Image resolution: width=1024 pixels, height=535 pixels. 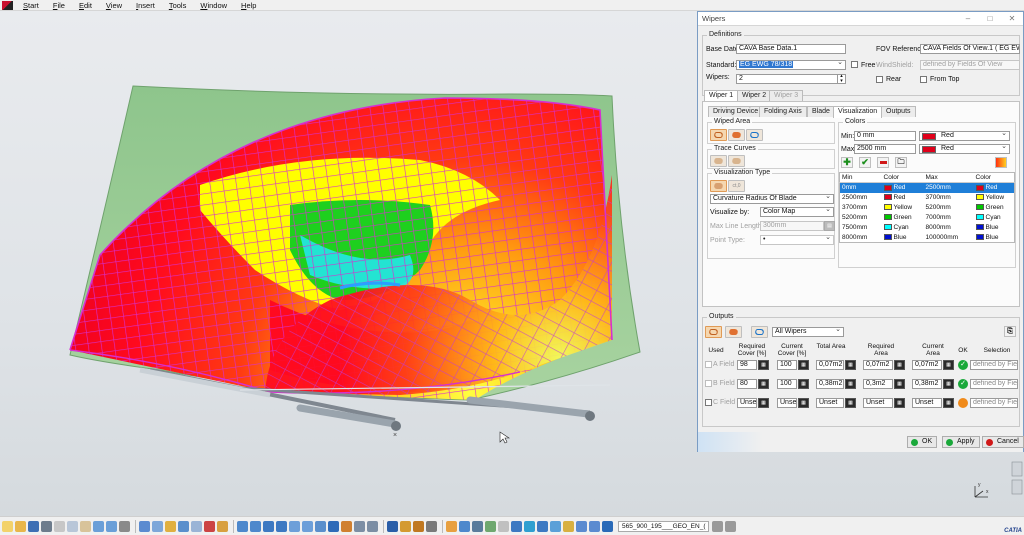 What do you see at coordinates (222, 526) in the screenshot?
I see `macro-icon` at bounding box center [222, 526].